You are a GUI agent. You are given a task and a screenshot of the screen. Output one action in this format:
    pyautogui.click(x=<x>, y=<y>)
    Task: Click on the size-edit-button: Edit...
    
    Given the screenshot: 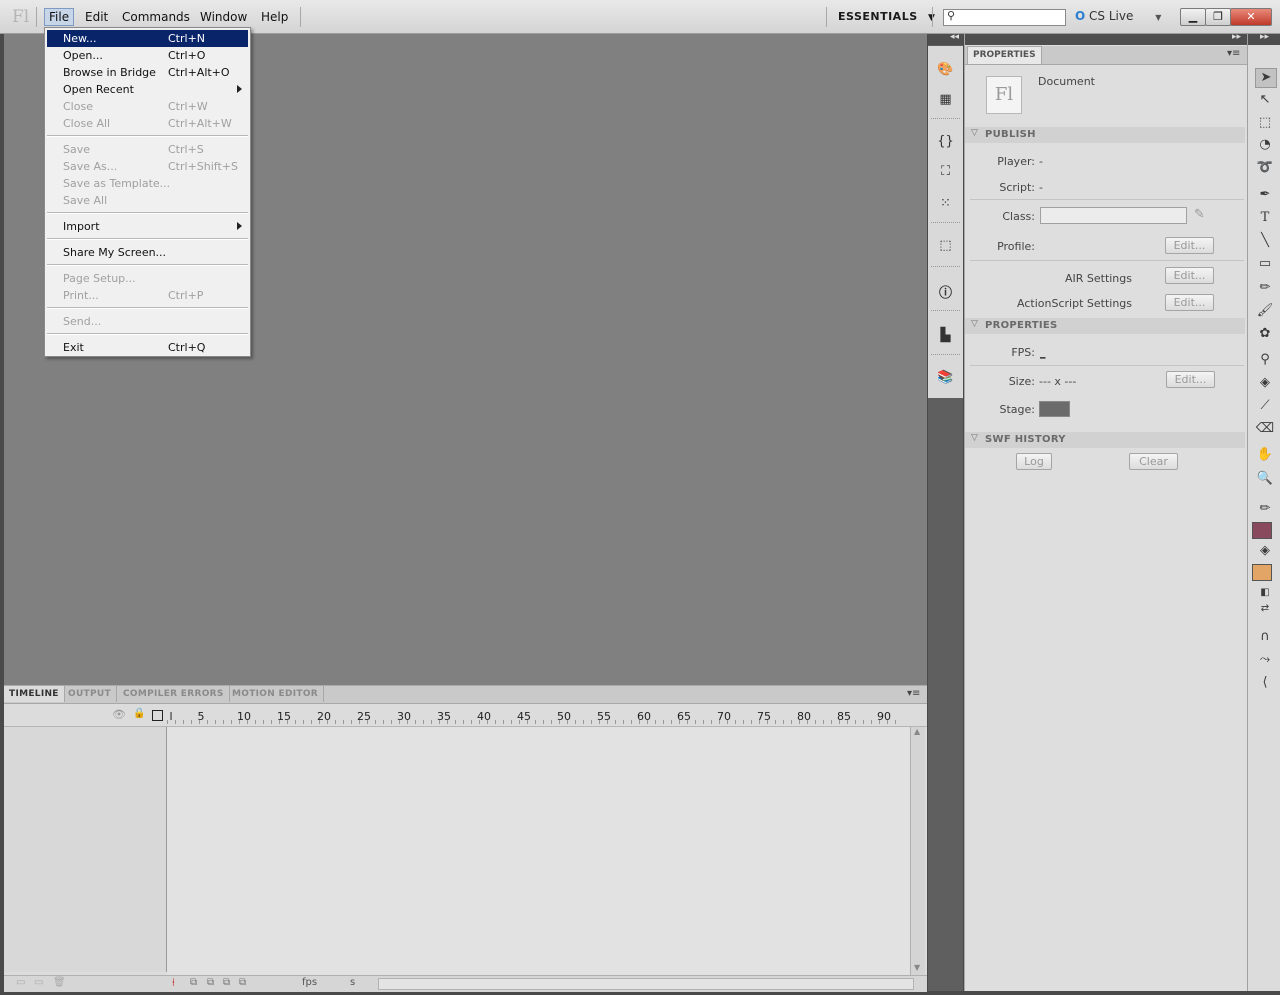 What is the action you would take?
    pyautogui.click(x=1190, y=379)
    